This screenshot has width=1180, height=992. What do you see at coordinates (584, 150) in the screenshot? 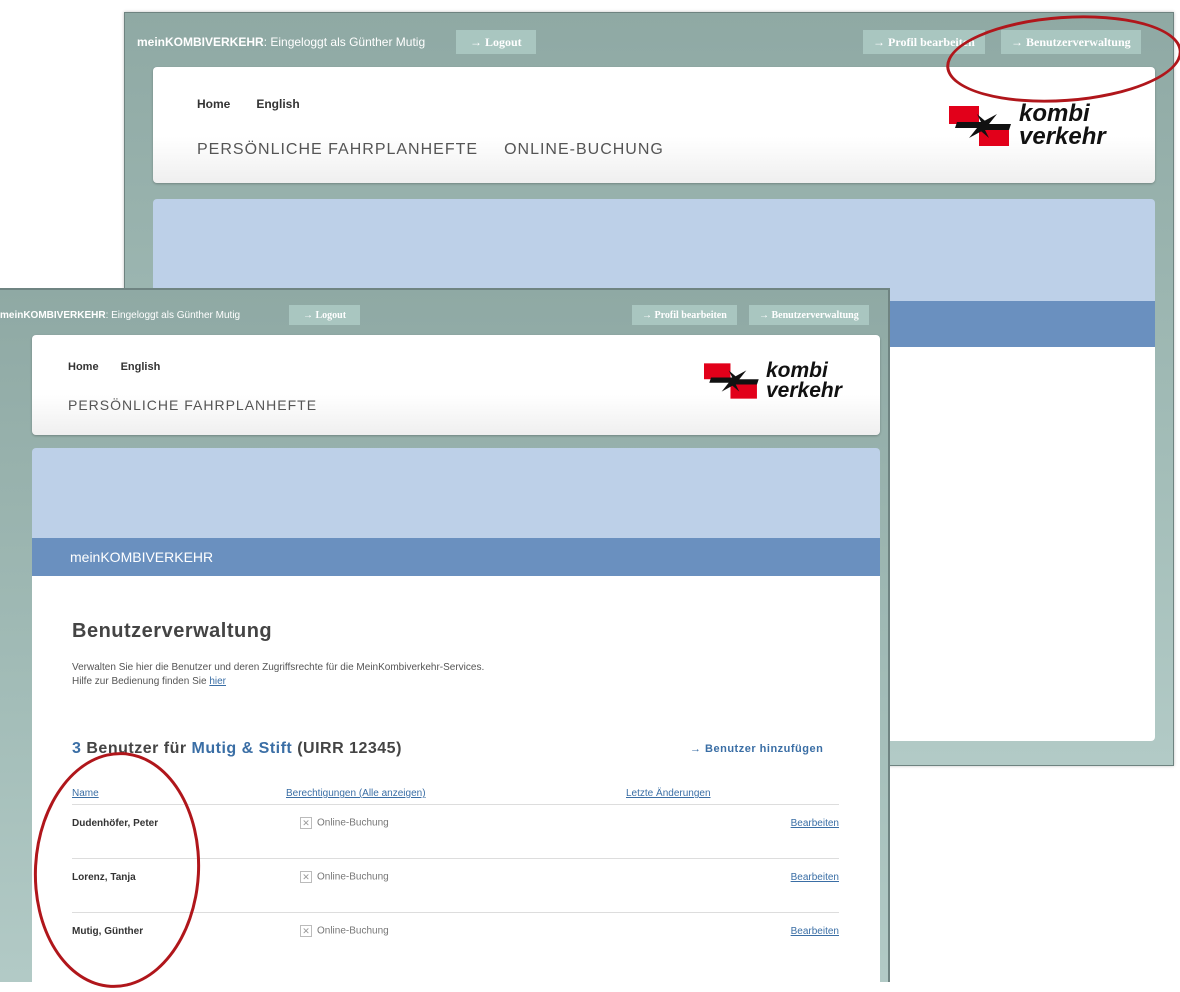
I see `nav-booking: ONLINE-BUCHUNG` at bounding box center [584, 150].